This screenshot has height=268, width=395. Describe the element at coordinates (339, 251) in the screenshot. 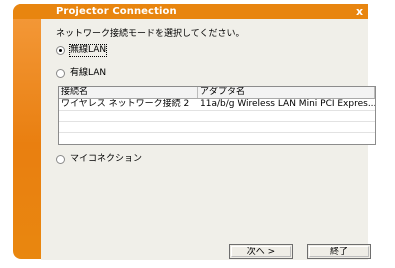

I see `finish-button: 終了` at that location.